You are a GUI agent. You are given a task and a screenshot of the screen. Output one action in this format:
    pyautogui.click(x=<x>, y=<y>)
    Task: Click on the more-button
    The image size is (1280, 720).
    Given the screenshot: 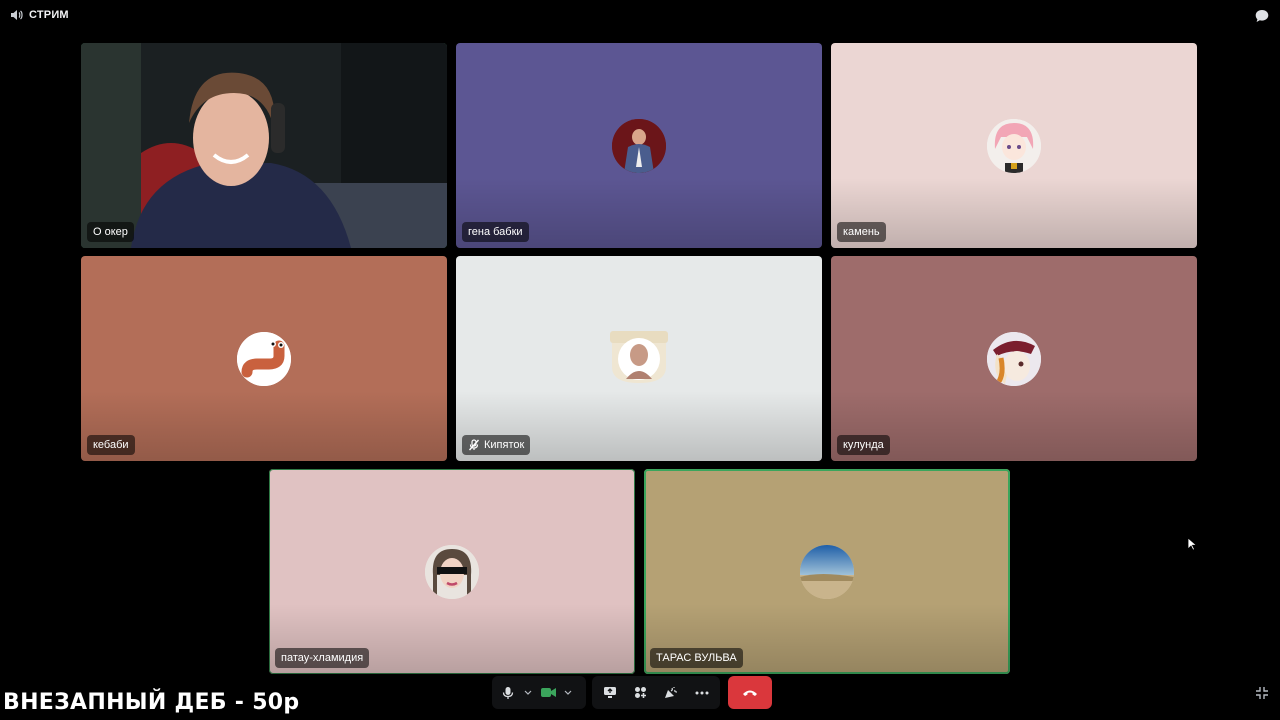 What is the action you would take?
    pyautogui.click(x=702, y=693)
    